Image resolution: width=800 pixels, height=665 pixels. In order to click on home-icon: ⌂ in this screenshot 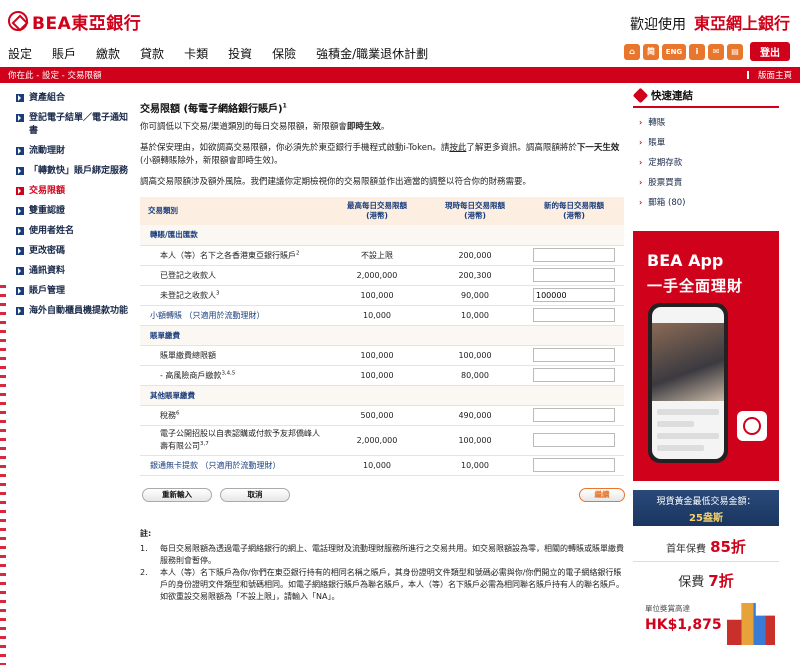, I will do `click(632, 51)`.